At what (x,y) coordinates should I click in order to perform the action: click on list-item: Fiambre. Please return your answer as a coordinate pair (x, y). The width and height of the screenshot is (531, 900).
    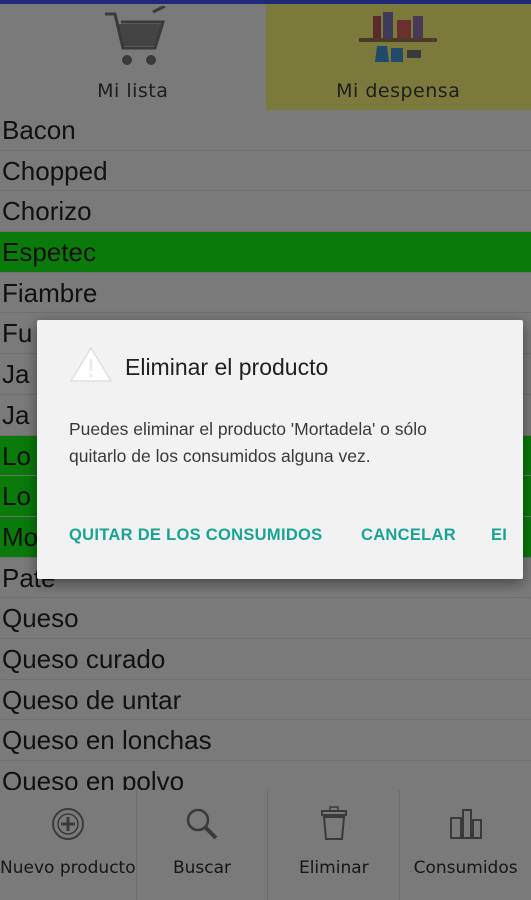
    Looking at the image, I should click on (265, 293).